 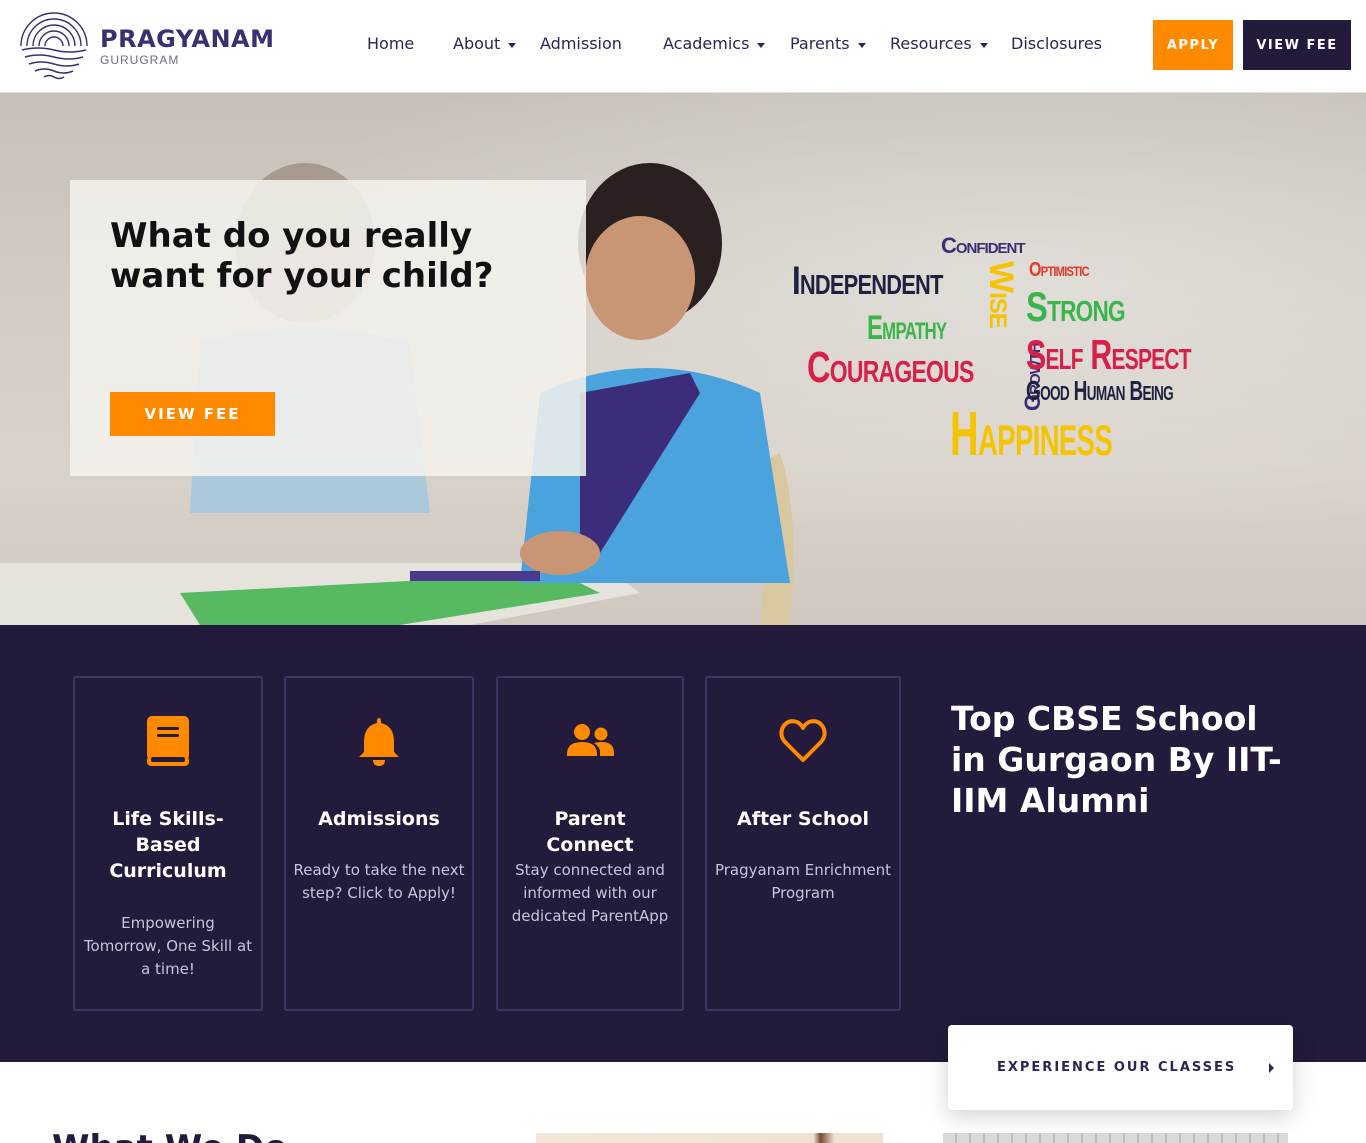 I want to click on nav-label: Academics, so click(x=706, y=43).